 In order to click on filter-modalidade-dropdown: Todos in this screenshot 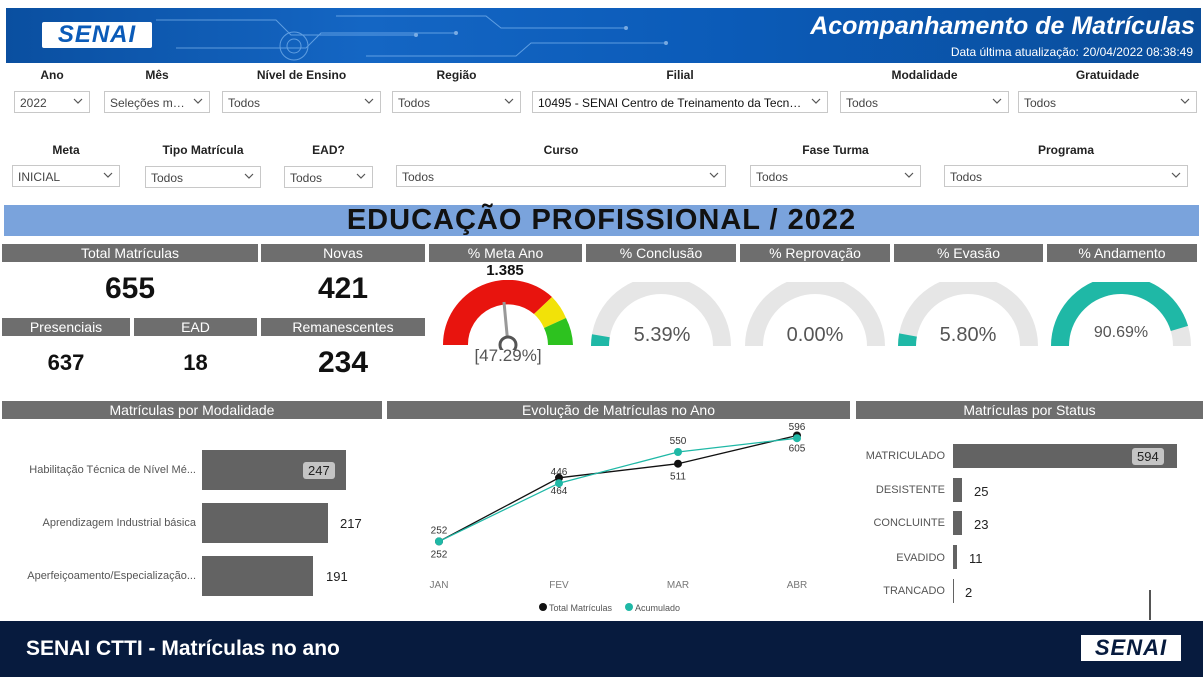, I will do `click(924, 102)`.